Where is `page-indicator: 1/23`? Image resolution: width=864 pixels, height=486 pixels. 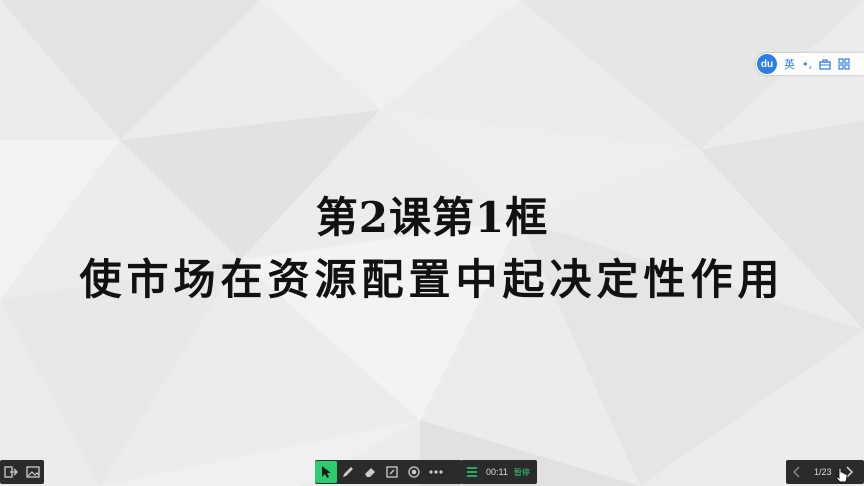
page-indicator: 1/23 is located at coordinates (823, 472).